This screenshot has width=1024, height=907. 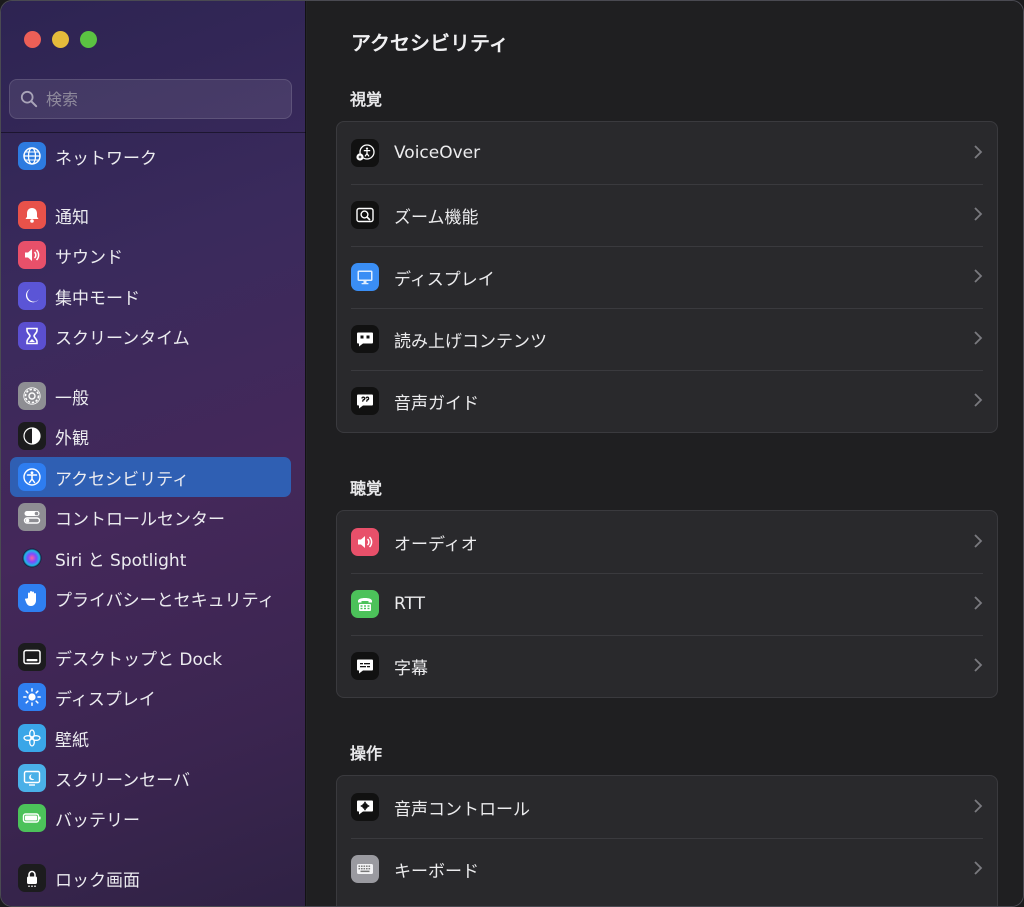 What do you see at coordinates (153, 132) in the screenshot?
I see `sidebar-divider` at bounding box center [153, 132].